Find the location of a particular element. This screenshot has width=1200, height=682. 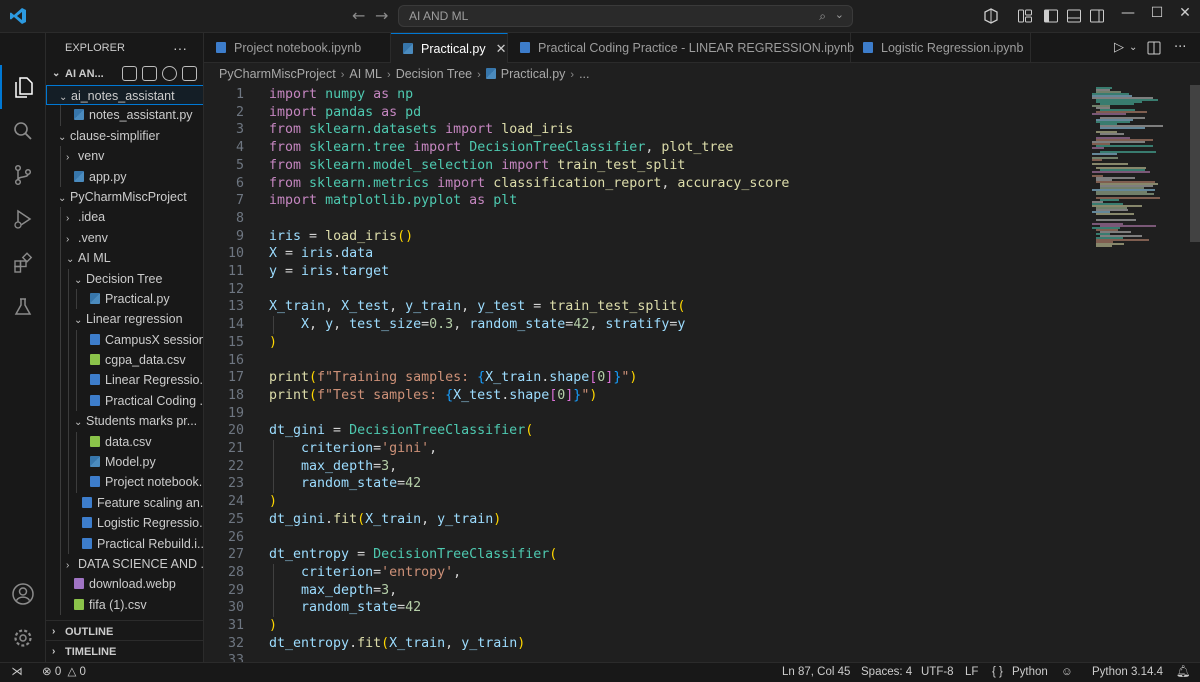

split-editor-icon is located at coordinates (1154, 48).